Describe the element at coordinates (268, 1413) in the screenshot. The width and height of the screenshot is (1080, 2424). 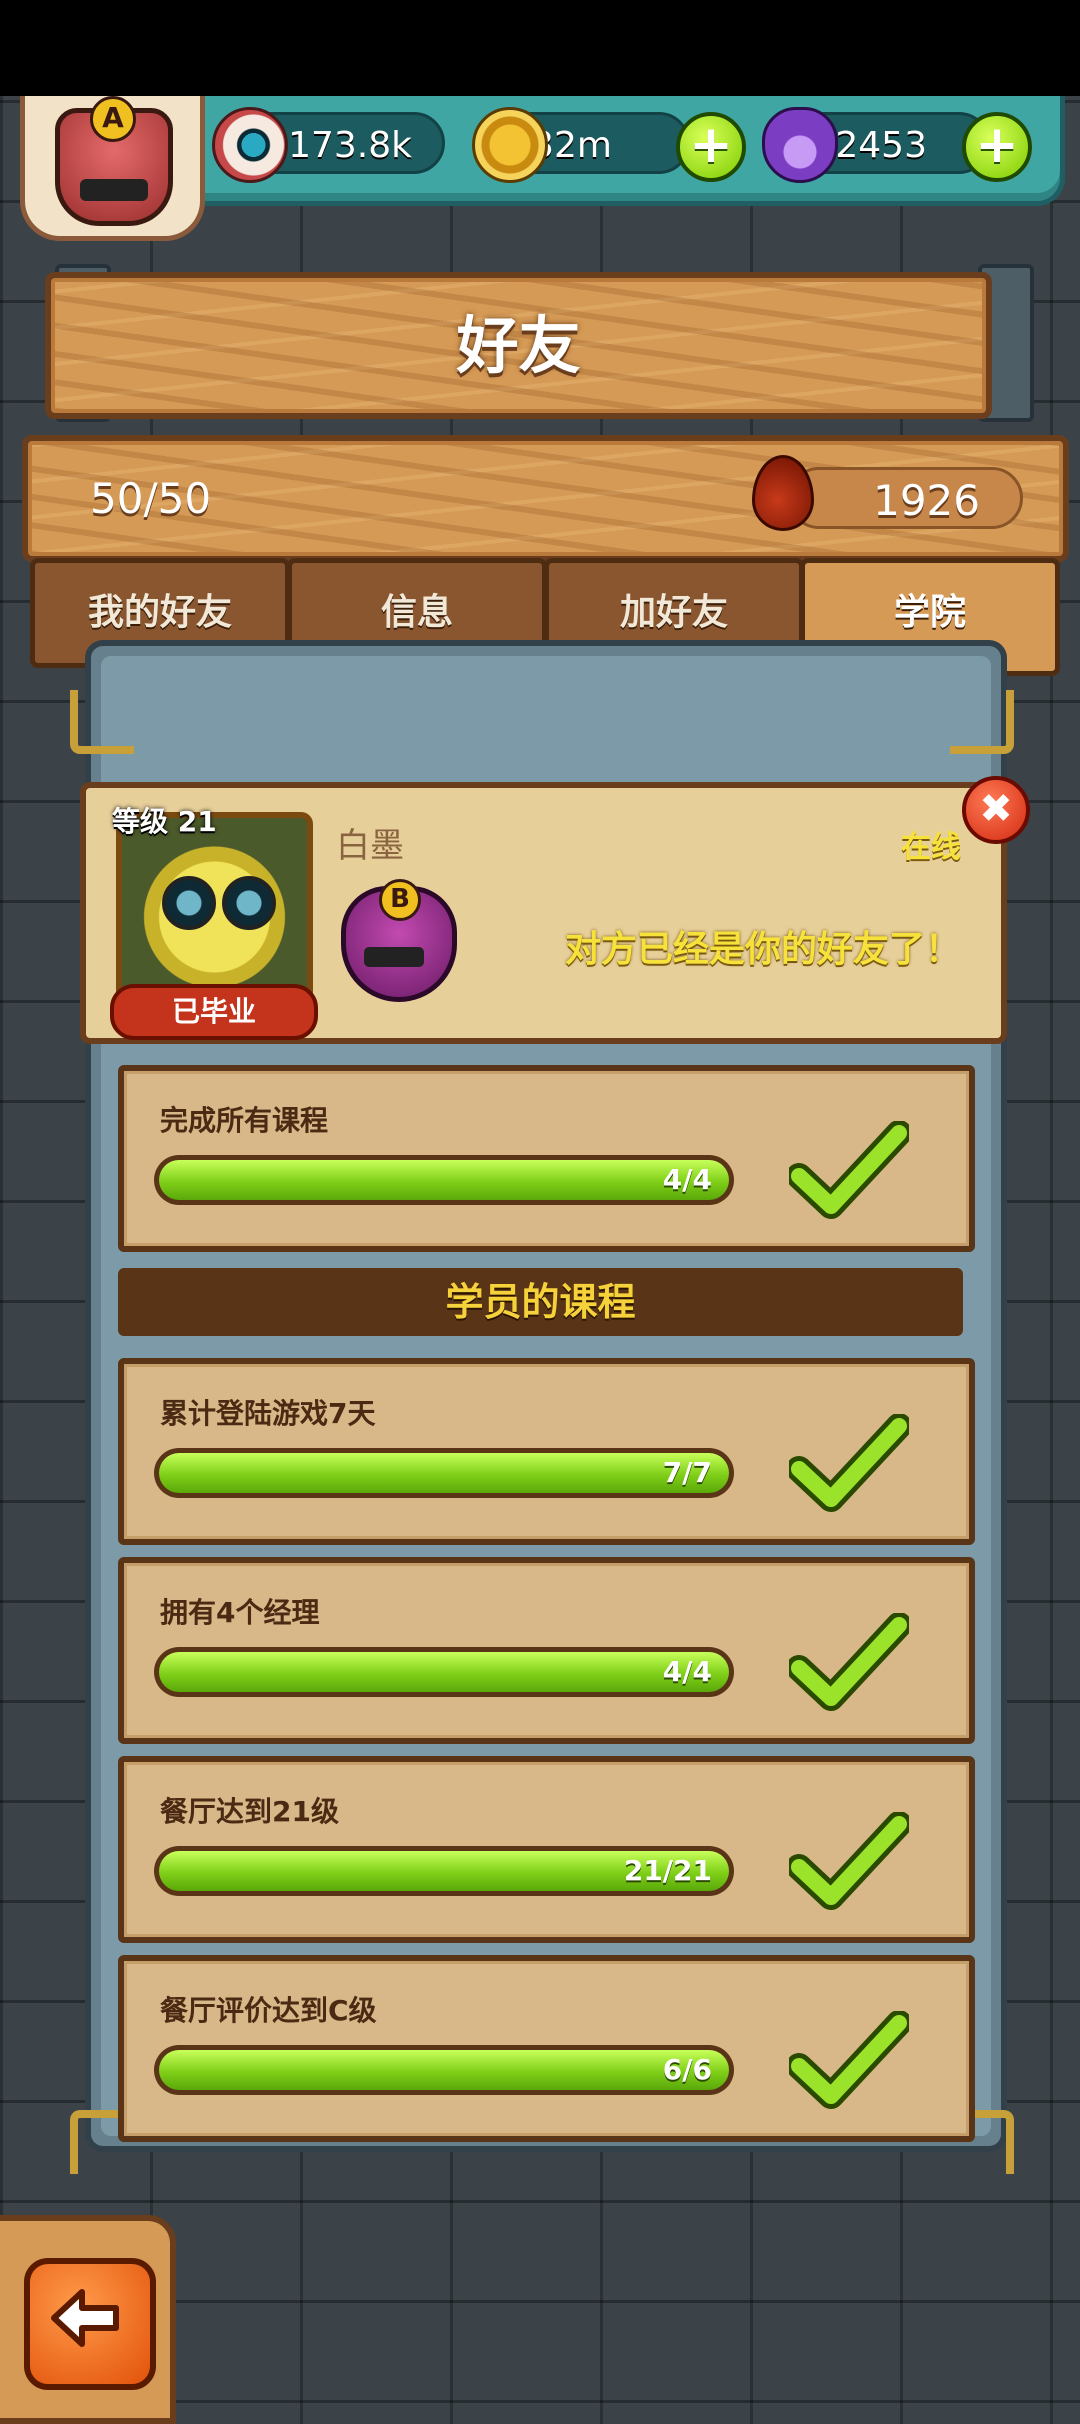
I see `course-title: 累计登陆游戏7天` at that location.